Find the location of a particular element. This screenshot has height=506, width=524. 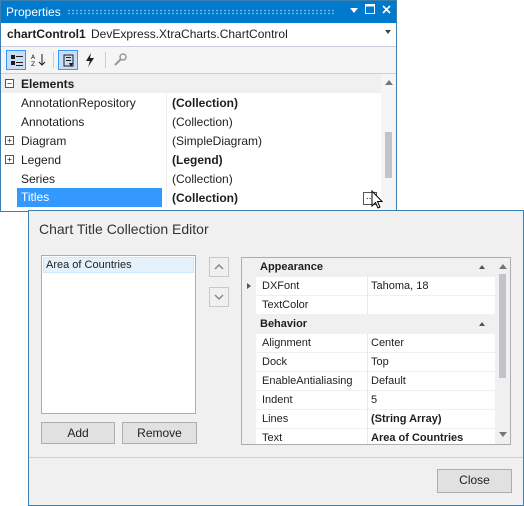

property-name: DXFont is located at coordinates (281, 286).